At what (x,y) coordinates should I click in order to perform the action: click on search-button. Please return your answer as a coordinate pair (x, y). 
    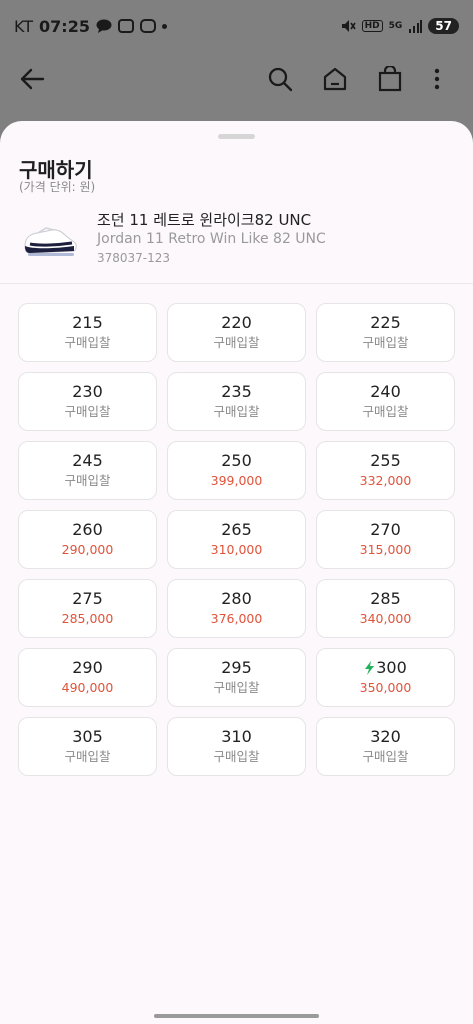
    Looking at the image, I should click on (279, 79).